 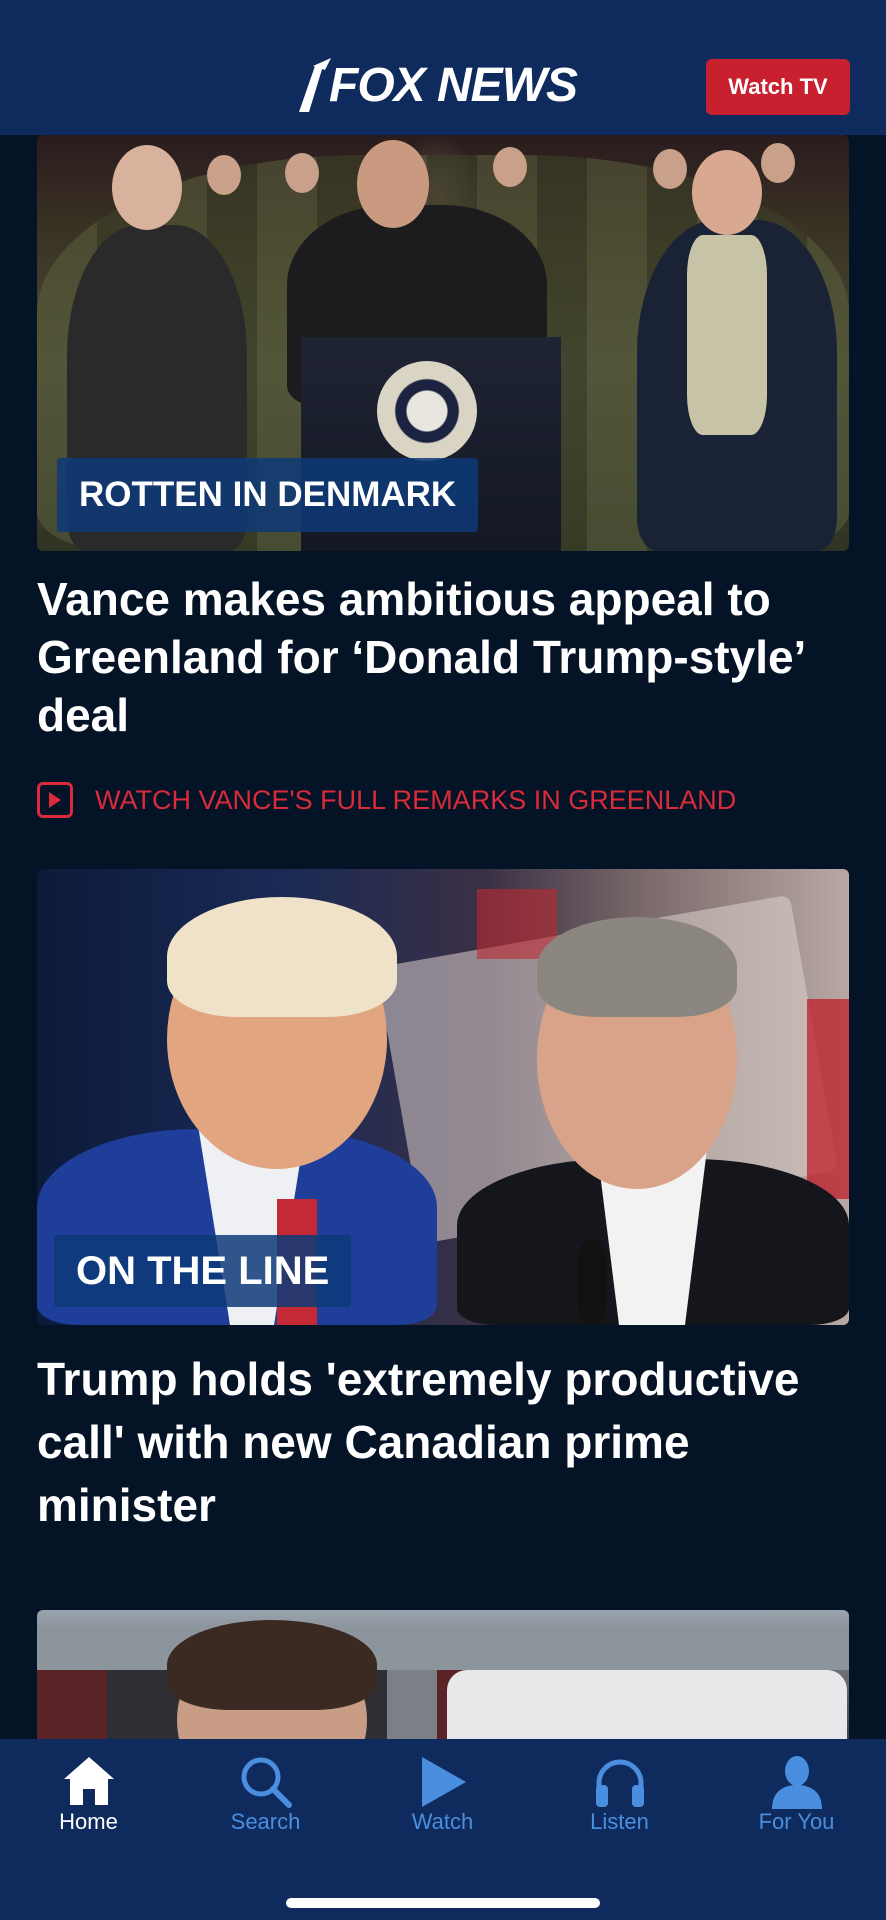 What do you see at coordinates (443, 1903) in the screenshot?
I see `home-indicator` at bounding box center [443, 1903].